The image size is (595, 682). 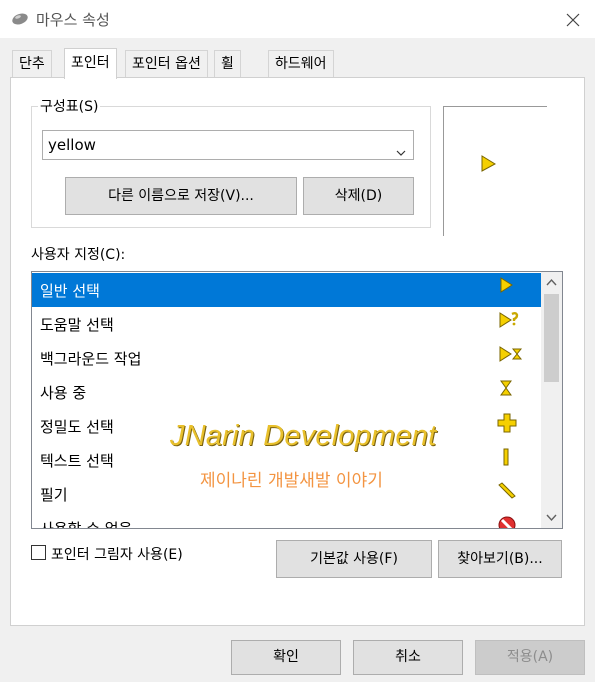 I want to click on scroll-down-icon, so click(x=551, y=517).